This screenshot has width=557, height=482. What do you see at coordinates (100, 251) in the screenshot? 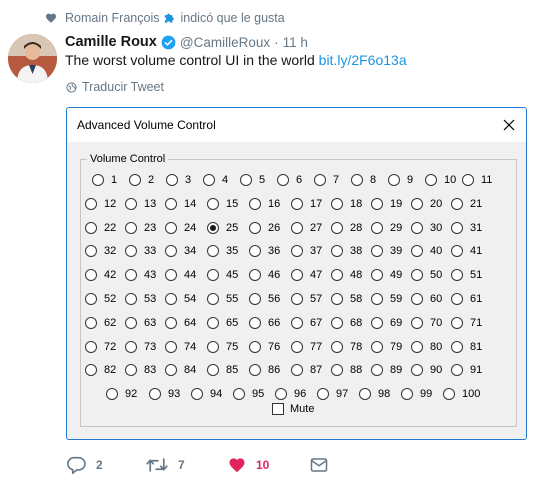
I see `volume-radio-32: 32` at bounding box center [100, 251].